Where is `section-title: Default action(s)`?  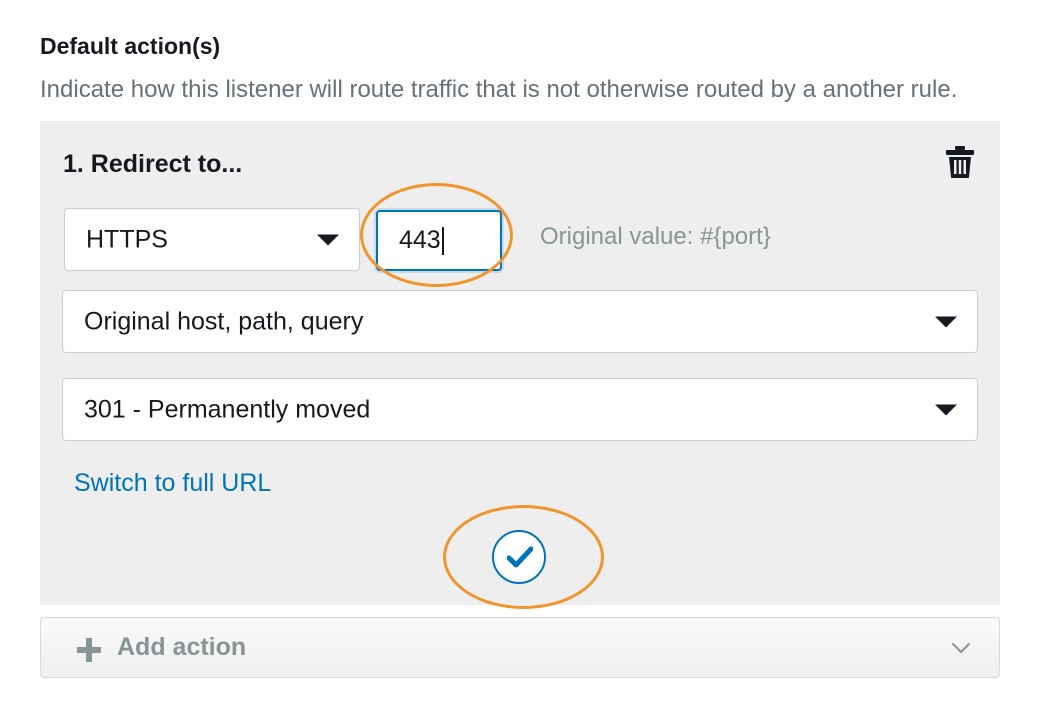 section-title: Default action(s) is located at coordinates (130, 46).